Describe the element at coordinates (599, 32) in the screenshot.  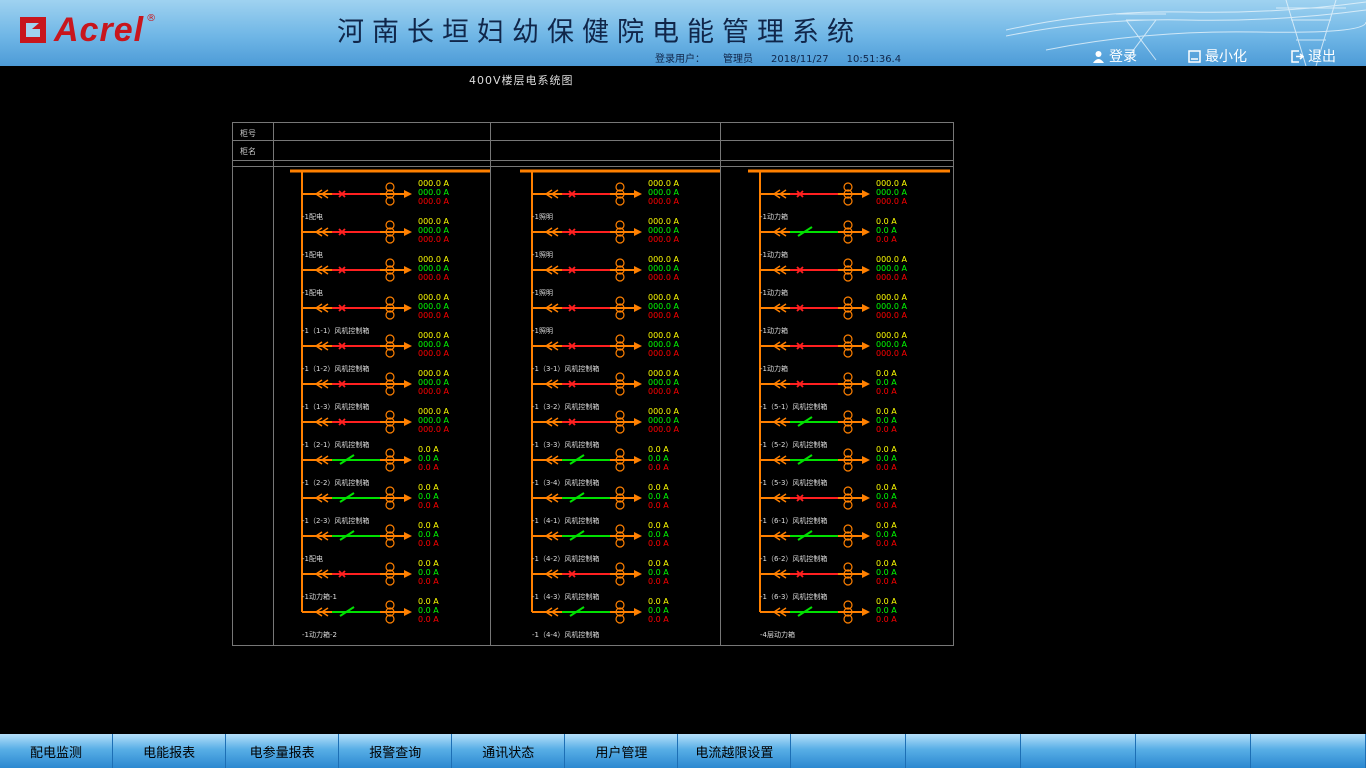
I see `app-title: 河南长垣妇幼保健院电能管理系统` at that location.